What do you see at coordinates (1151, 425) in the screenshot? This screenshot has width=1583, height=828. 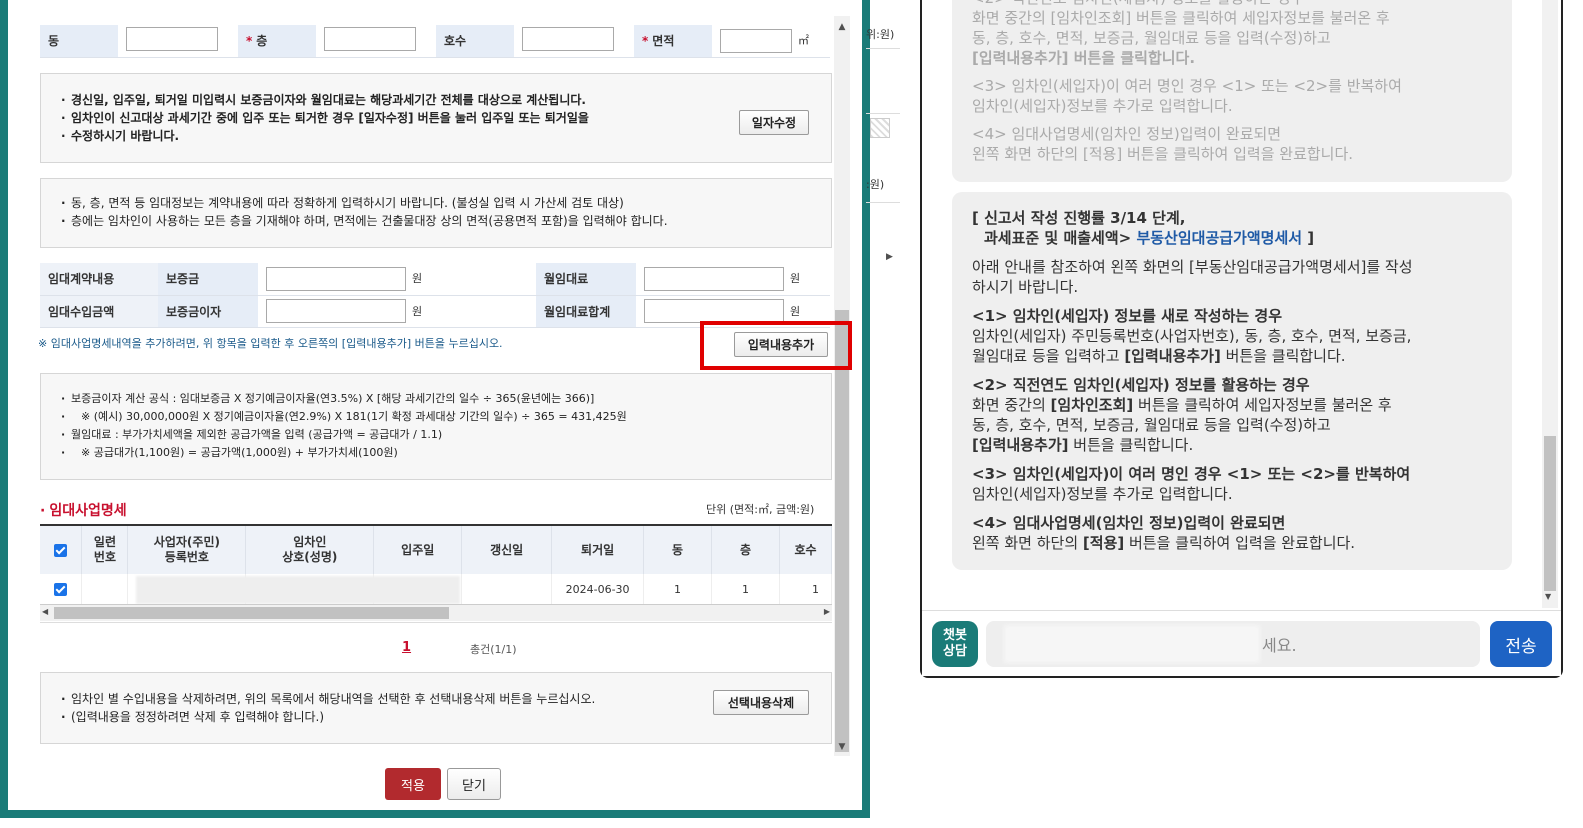 I see `step2-line2: 동, 층, 호수, 면적, 보증금, 월임대료 등을 입력(수정)하고` at bounding box center [1151, 425].